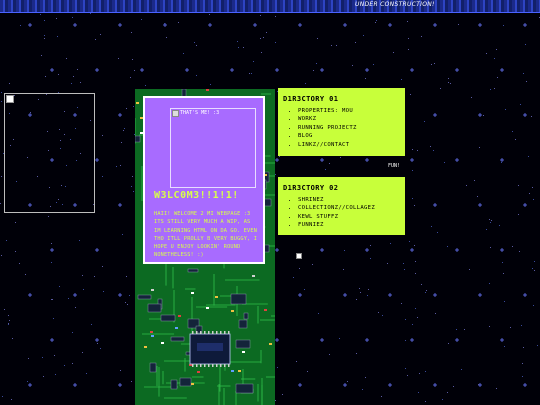 This screenshot has height=405, width=540. Describe the element at coordinates (327, 136) in the screenshot. I see `nav-link-blog: BLOG` at that location.